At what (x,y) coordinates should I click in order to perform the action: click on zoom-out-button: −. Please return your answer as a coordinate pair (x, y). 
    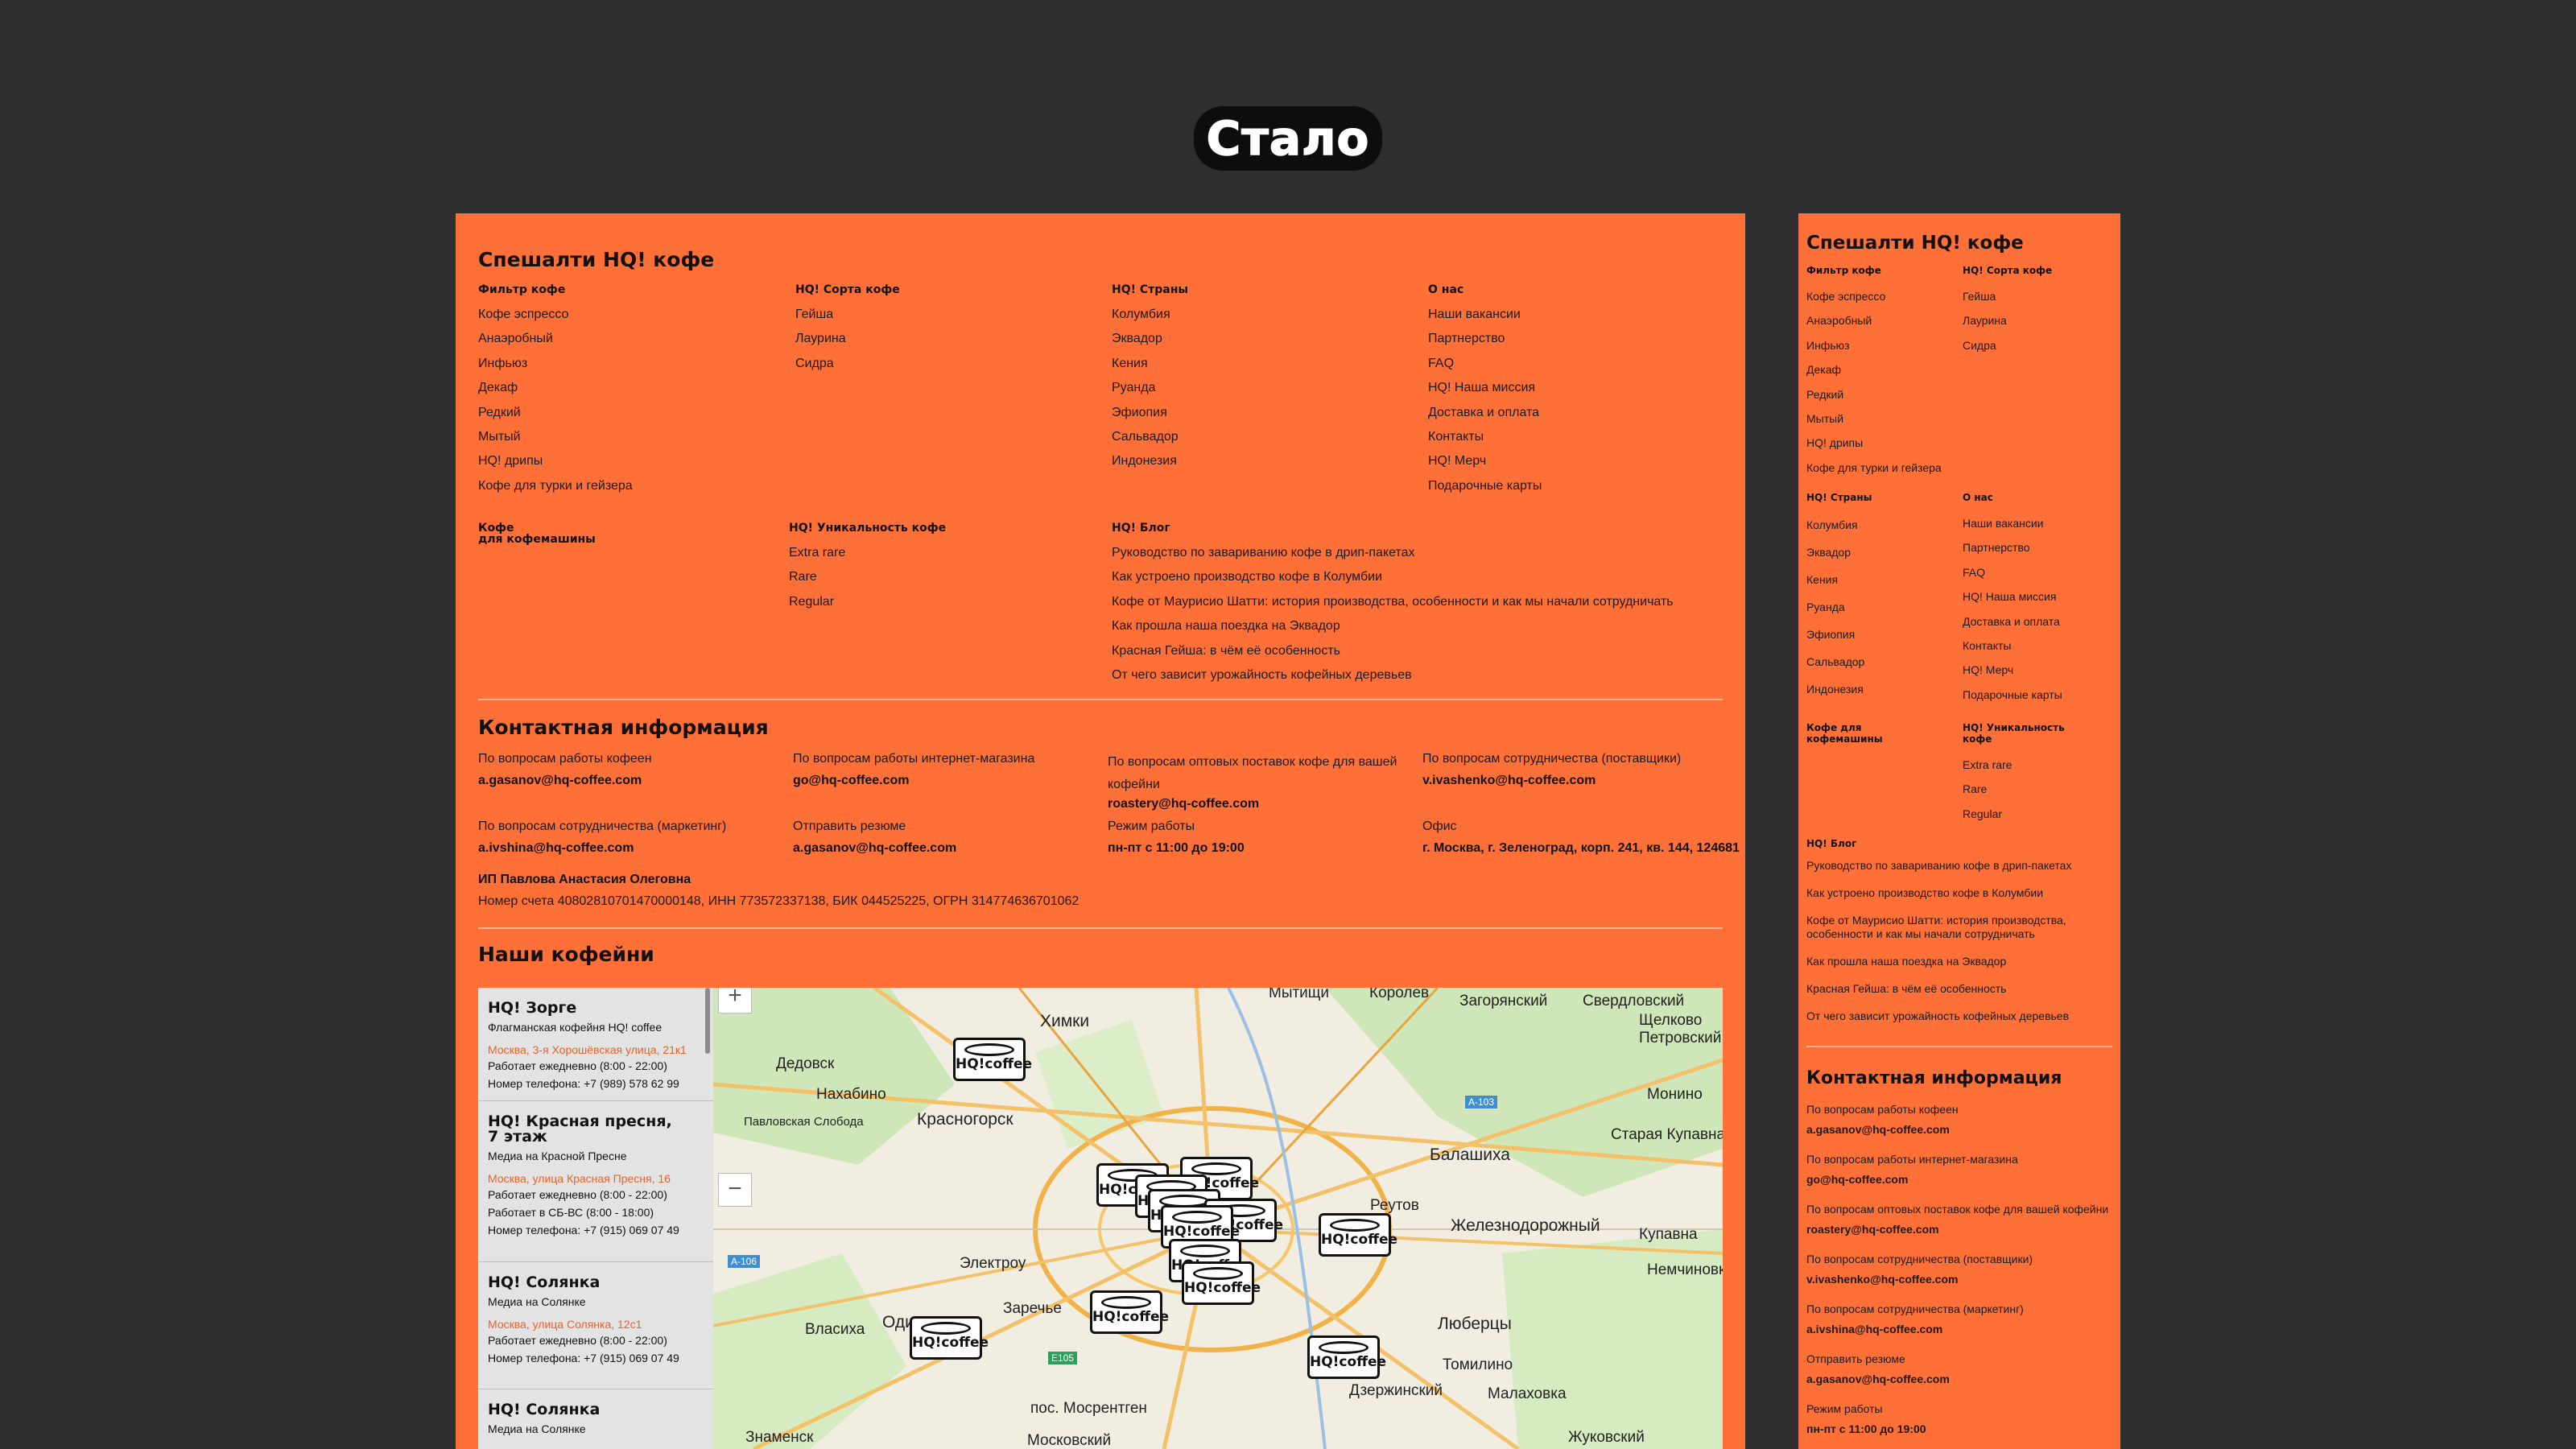
    Looking at the image, I should click on (735, 1190).